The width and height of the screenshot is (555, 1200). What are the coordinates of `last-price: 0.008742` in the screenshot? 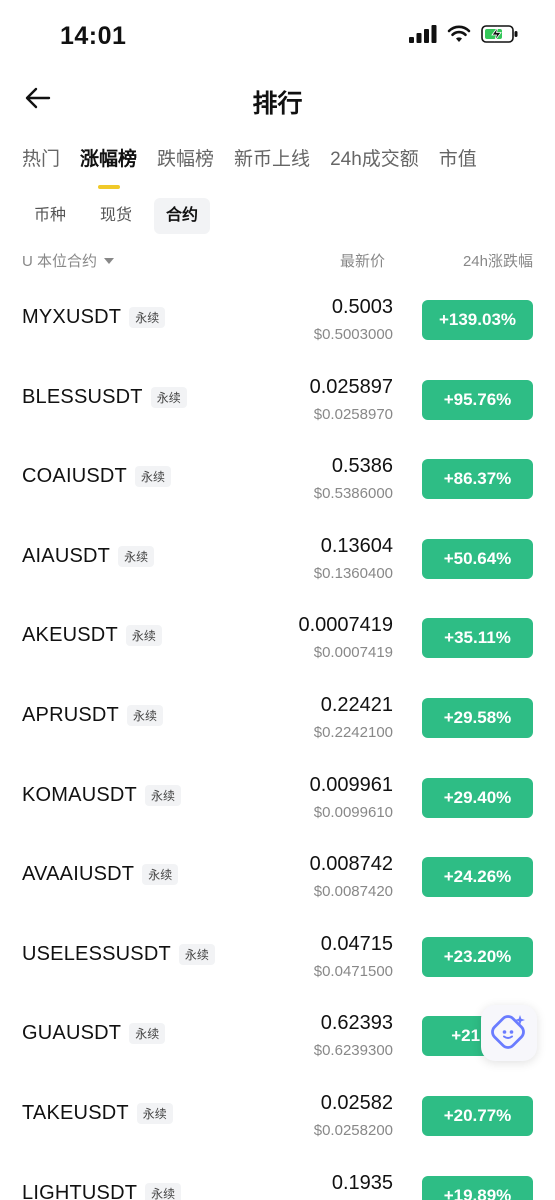 It's located at (351, 864).